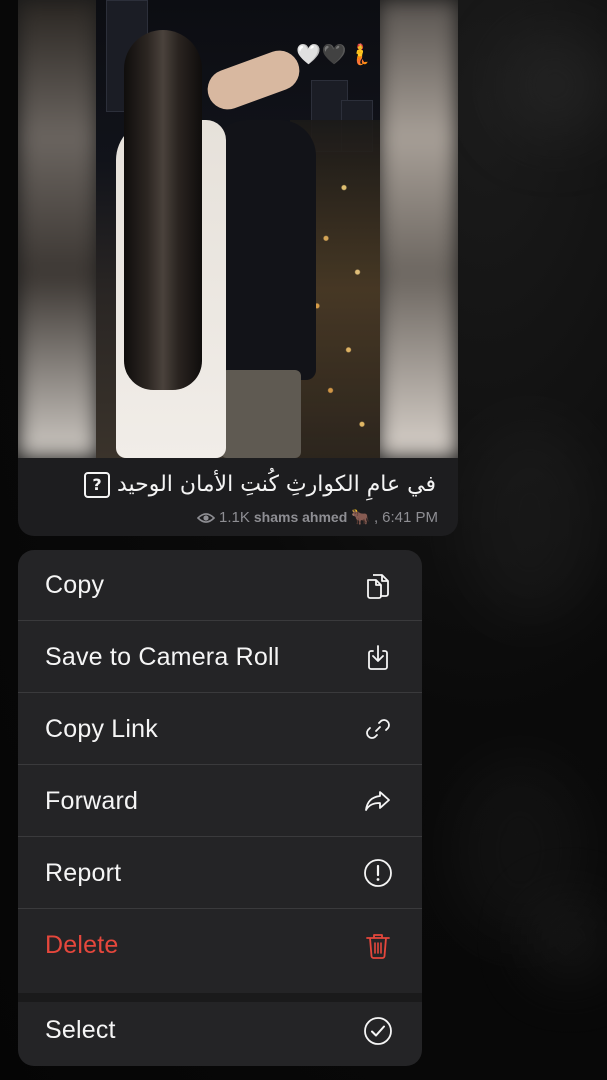 Image resolution: width=607 pixels, height=1080 pixels. I want to click on menu-item-label: Copy, so click(75, 584).